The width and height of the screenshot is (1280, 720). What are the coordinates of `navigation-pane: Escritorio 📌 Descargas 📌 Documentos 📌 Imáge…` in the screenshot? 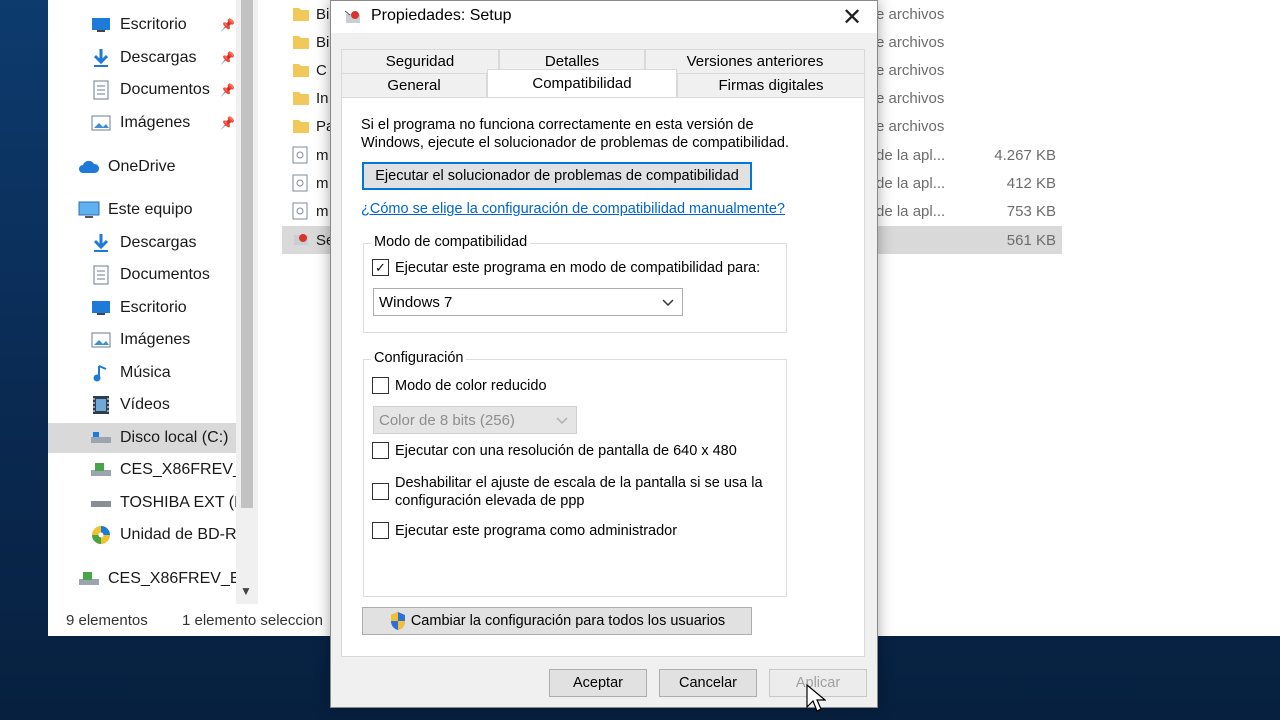 It's located at (146, 302).